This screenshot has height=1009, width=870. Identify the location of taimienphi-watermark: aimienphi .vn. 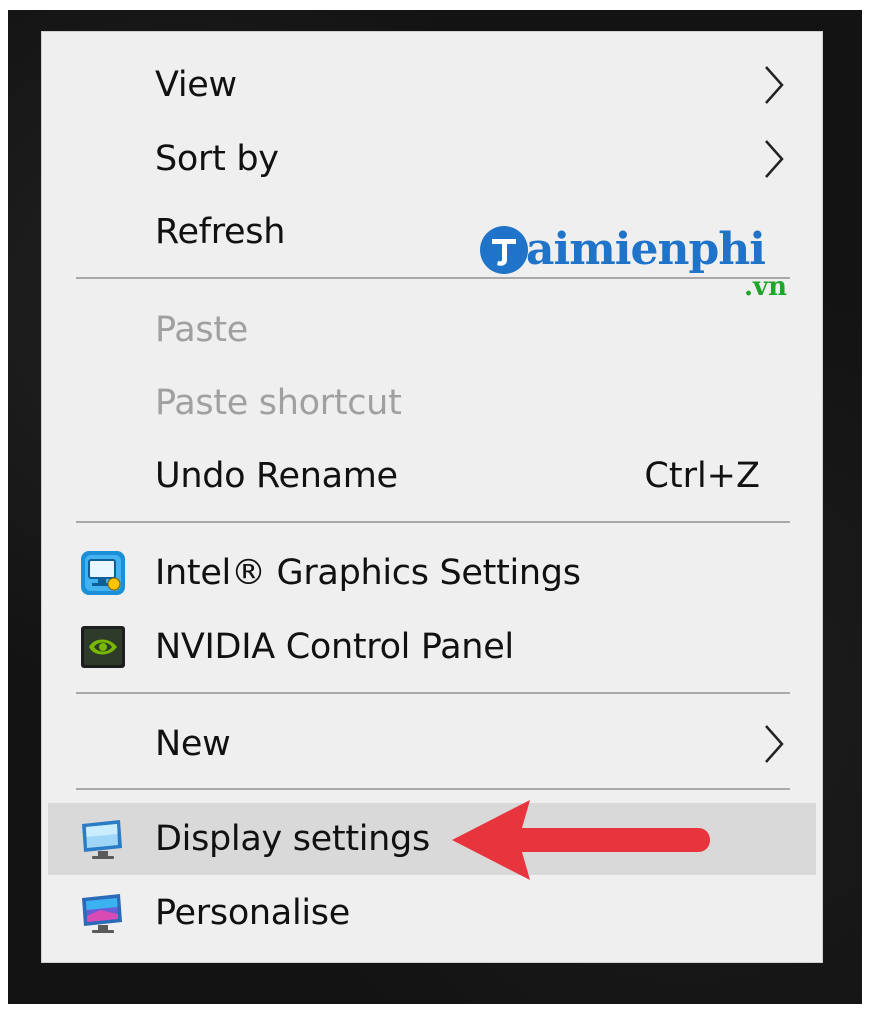
(643, 264).